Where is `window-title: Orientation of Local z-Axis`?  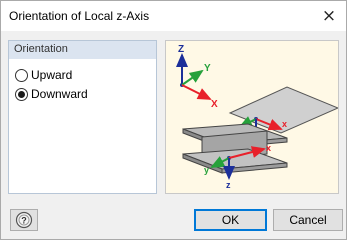
window-title: Orientation of Local z-Axis is located at coordinates (79, 16).